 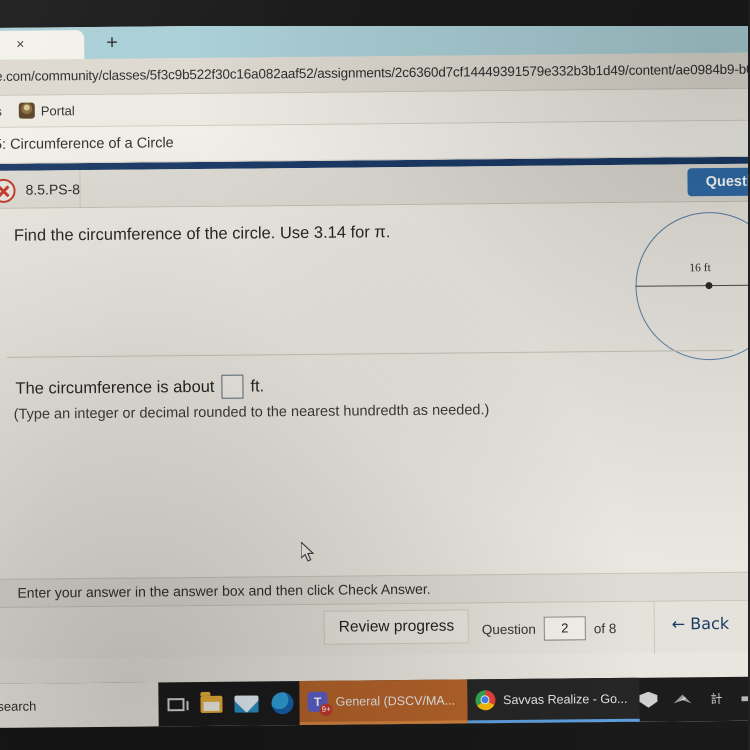 What do you see at coordinates (654, 627) in the screenshot?
I see `footer-divider` at bounding box center [654, 627].